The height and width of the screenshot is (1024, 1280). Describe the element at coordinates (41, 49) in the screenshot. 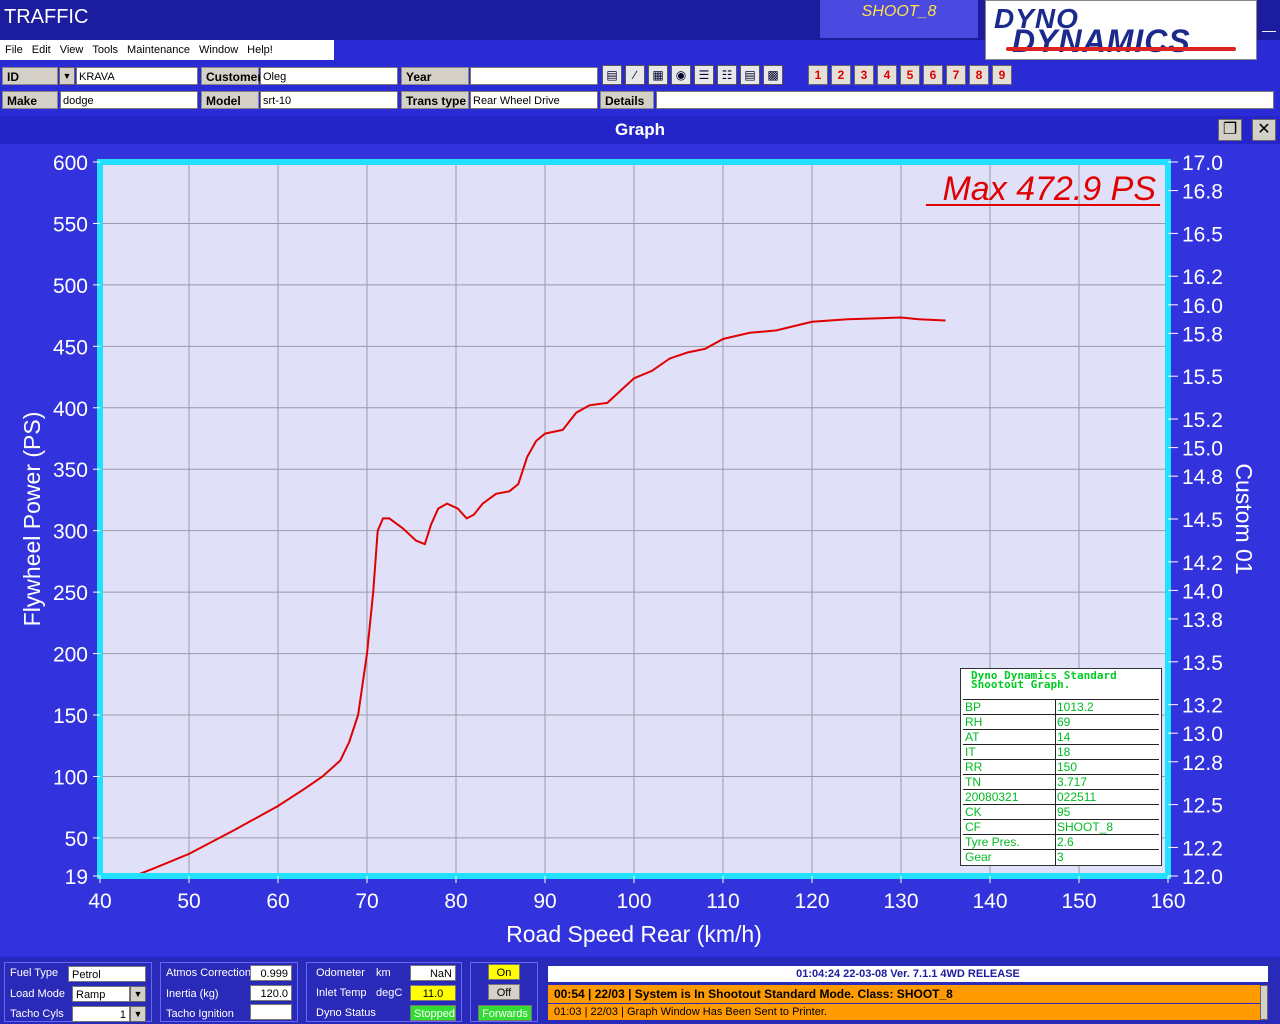

I see `menu-edit: Edit` at that location.